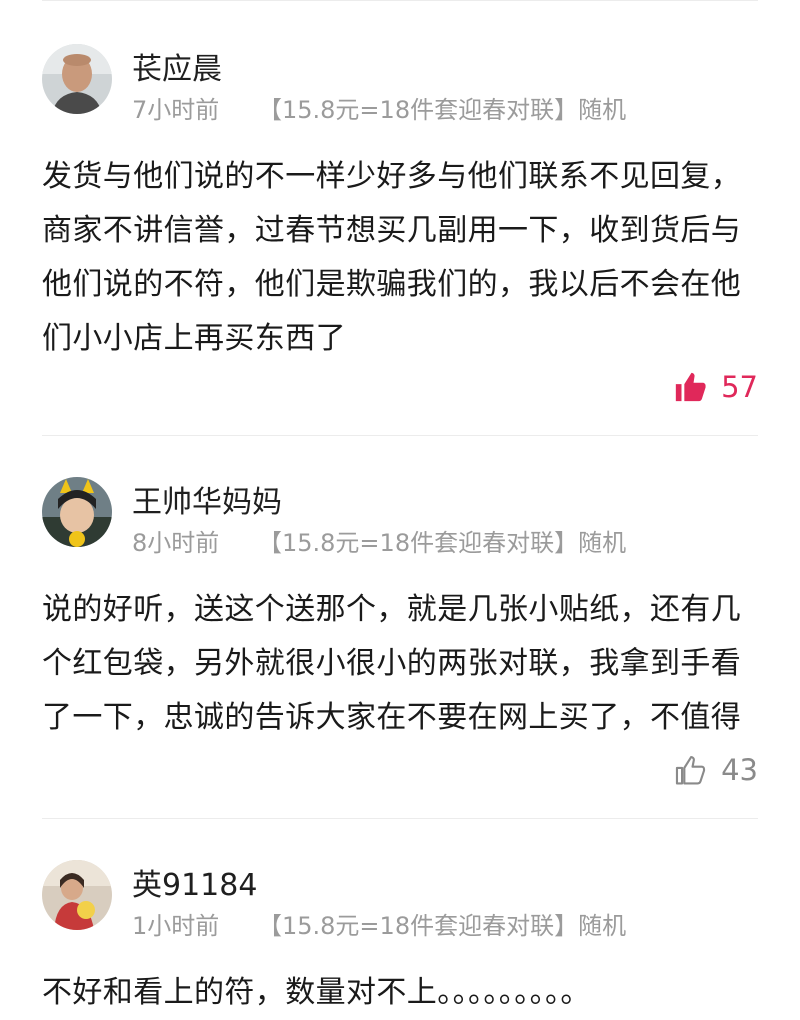 Image resolution: width=800 pixels, height=1020 pixels. I want to click on like-count: 57, so click(739, 387).